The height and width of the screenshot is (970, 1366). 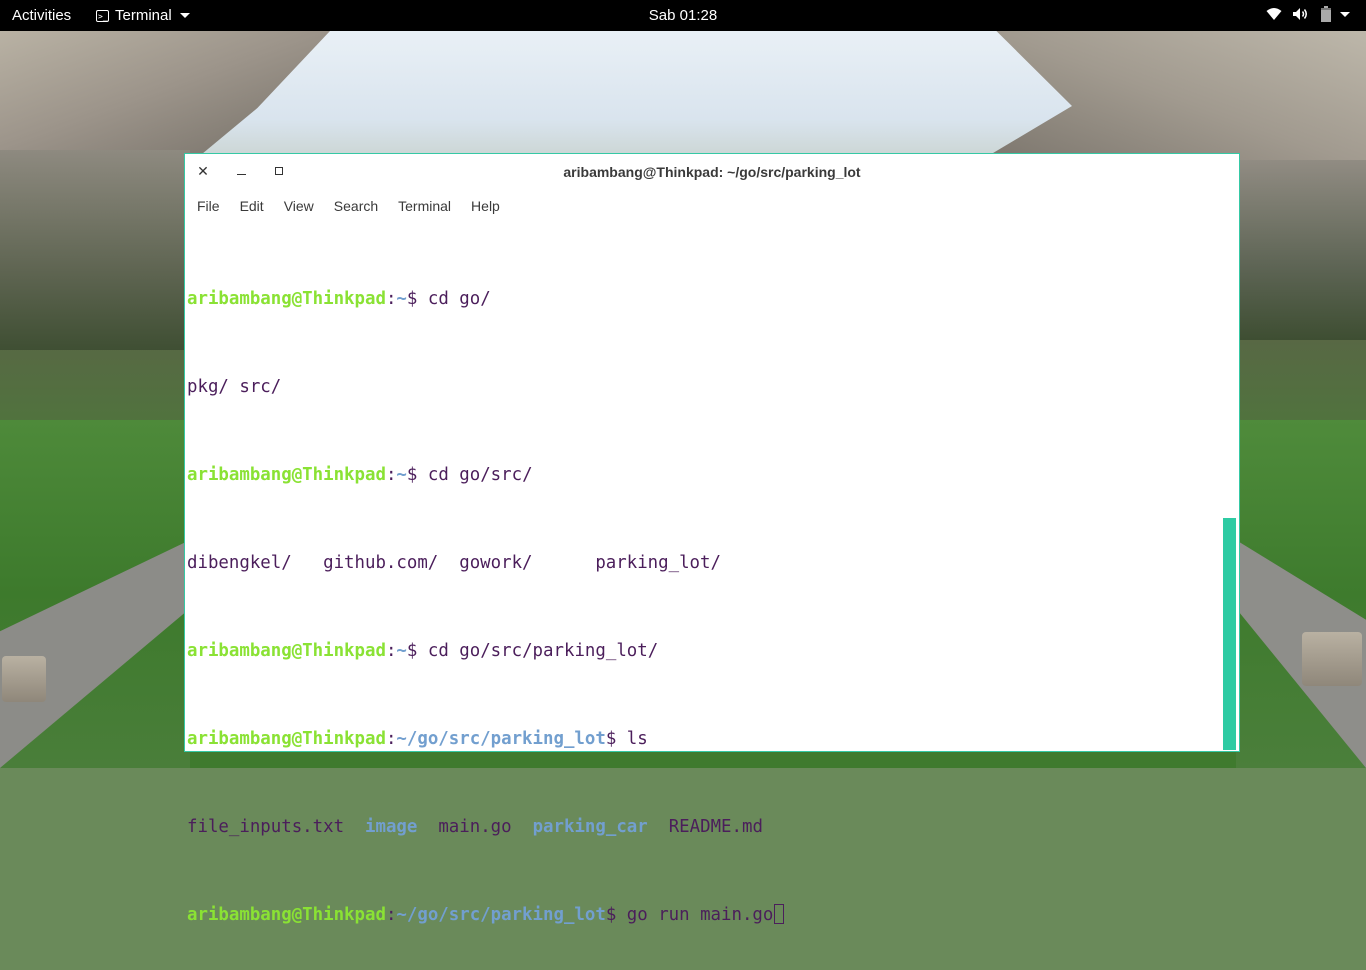 What do you see at coordinates (1274, 14) in the screenshot?
I see `wifi-icon` at bounding box center [1274, 14].